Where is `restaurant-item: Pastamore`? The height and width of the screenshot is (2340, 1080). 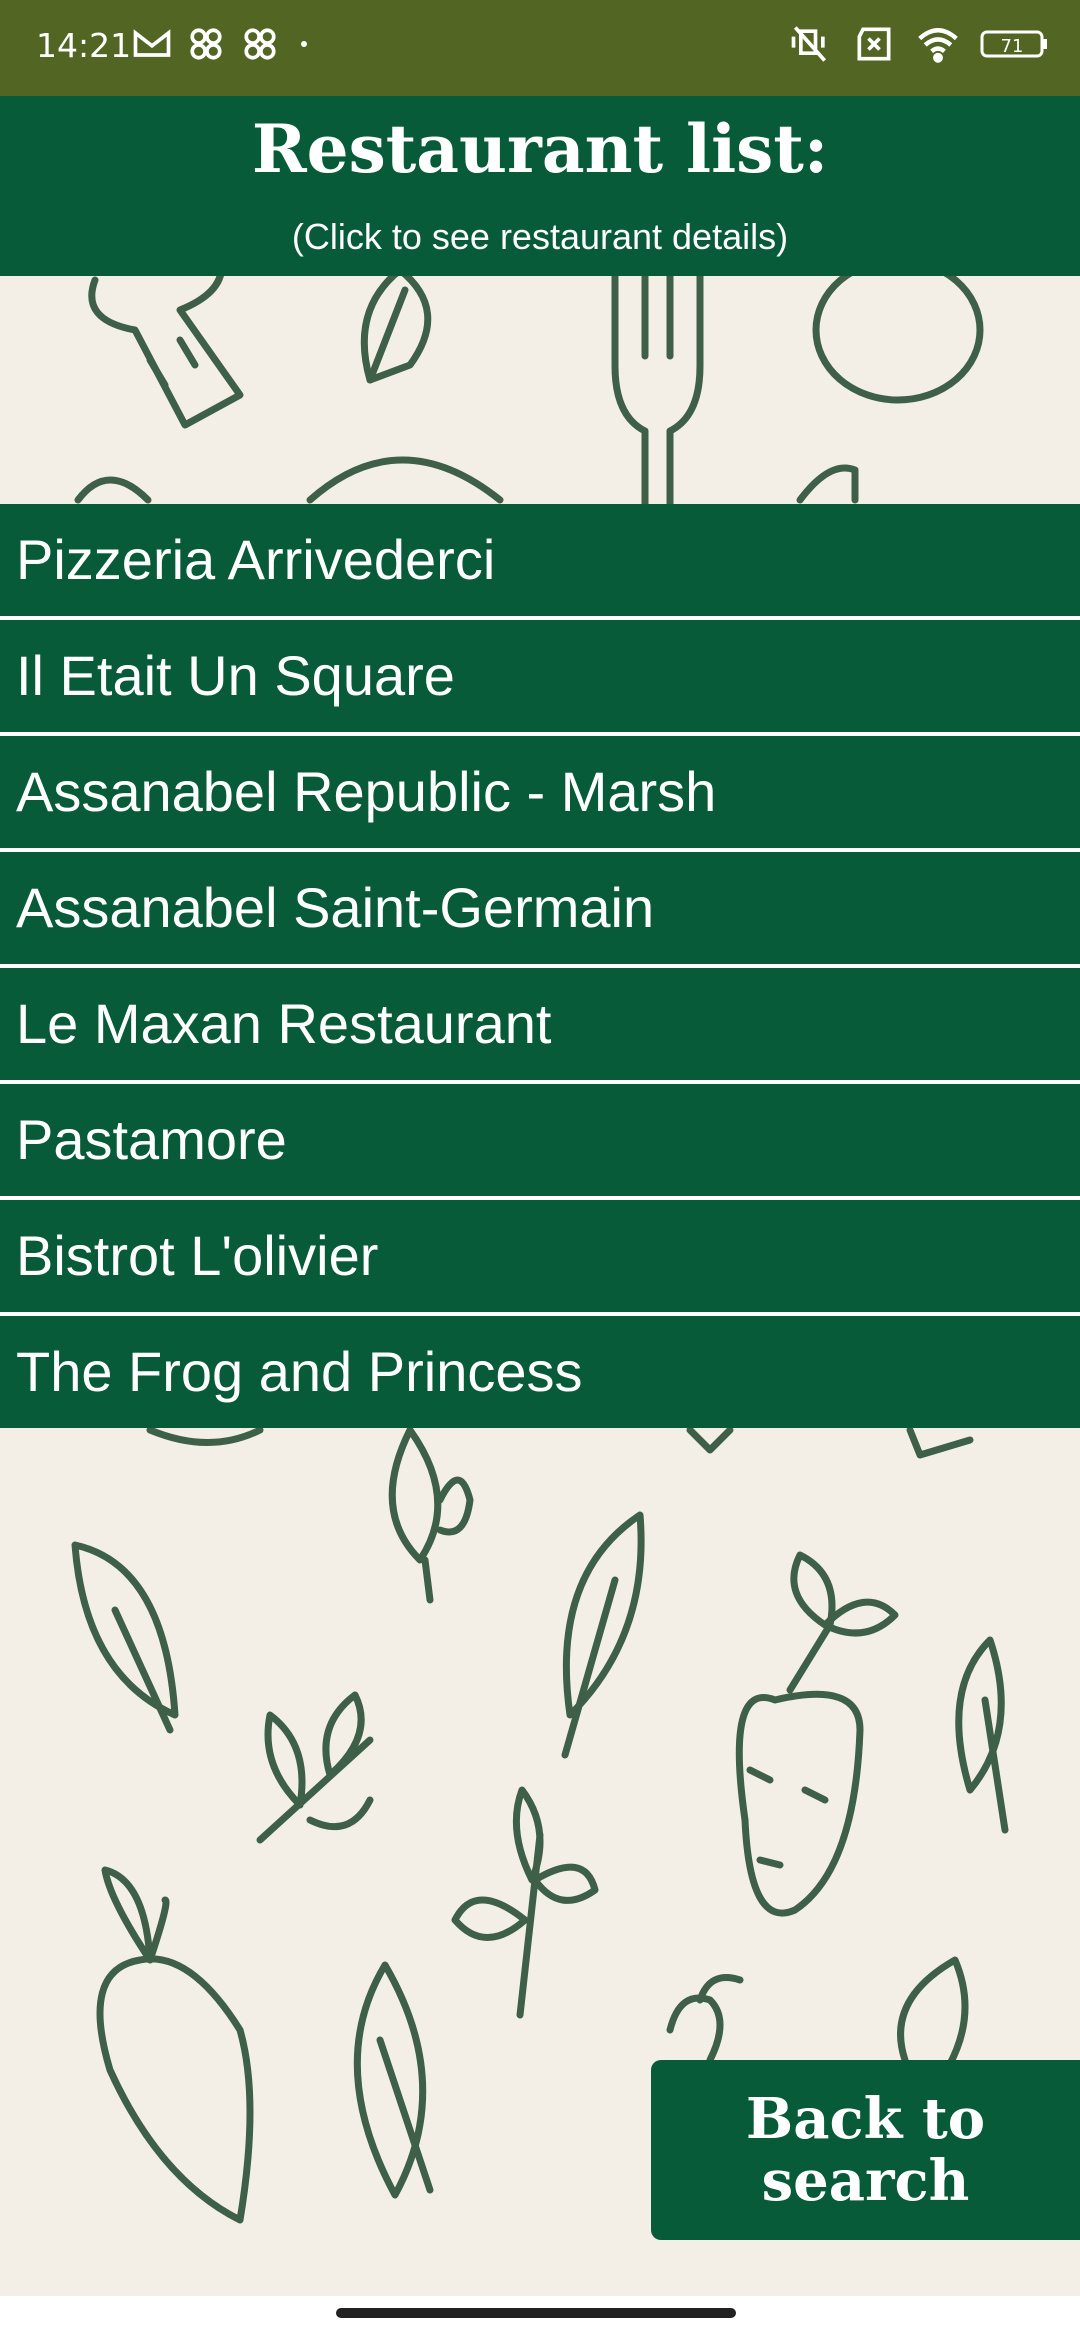 restaurant-item: Pastamore is located at coordinates (540, 1142).